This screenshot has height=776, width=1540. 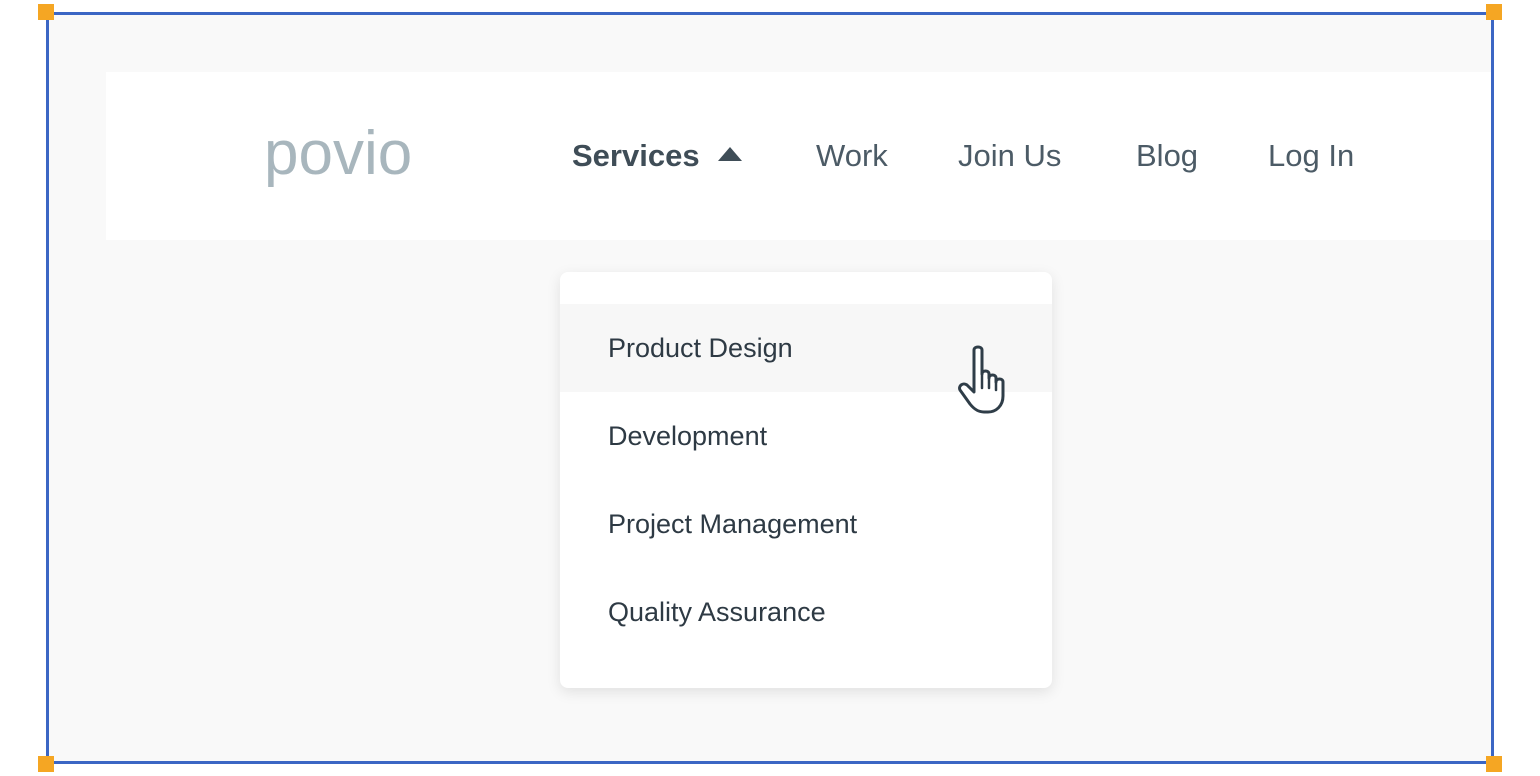 I want to click on dropdown-item-project-management: Project Management, so click(x=806, y=524).